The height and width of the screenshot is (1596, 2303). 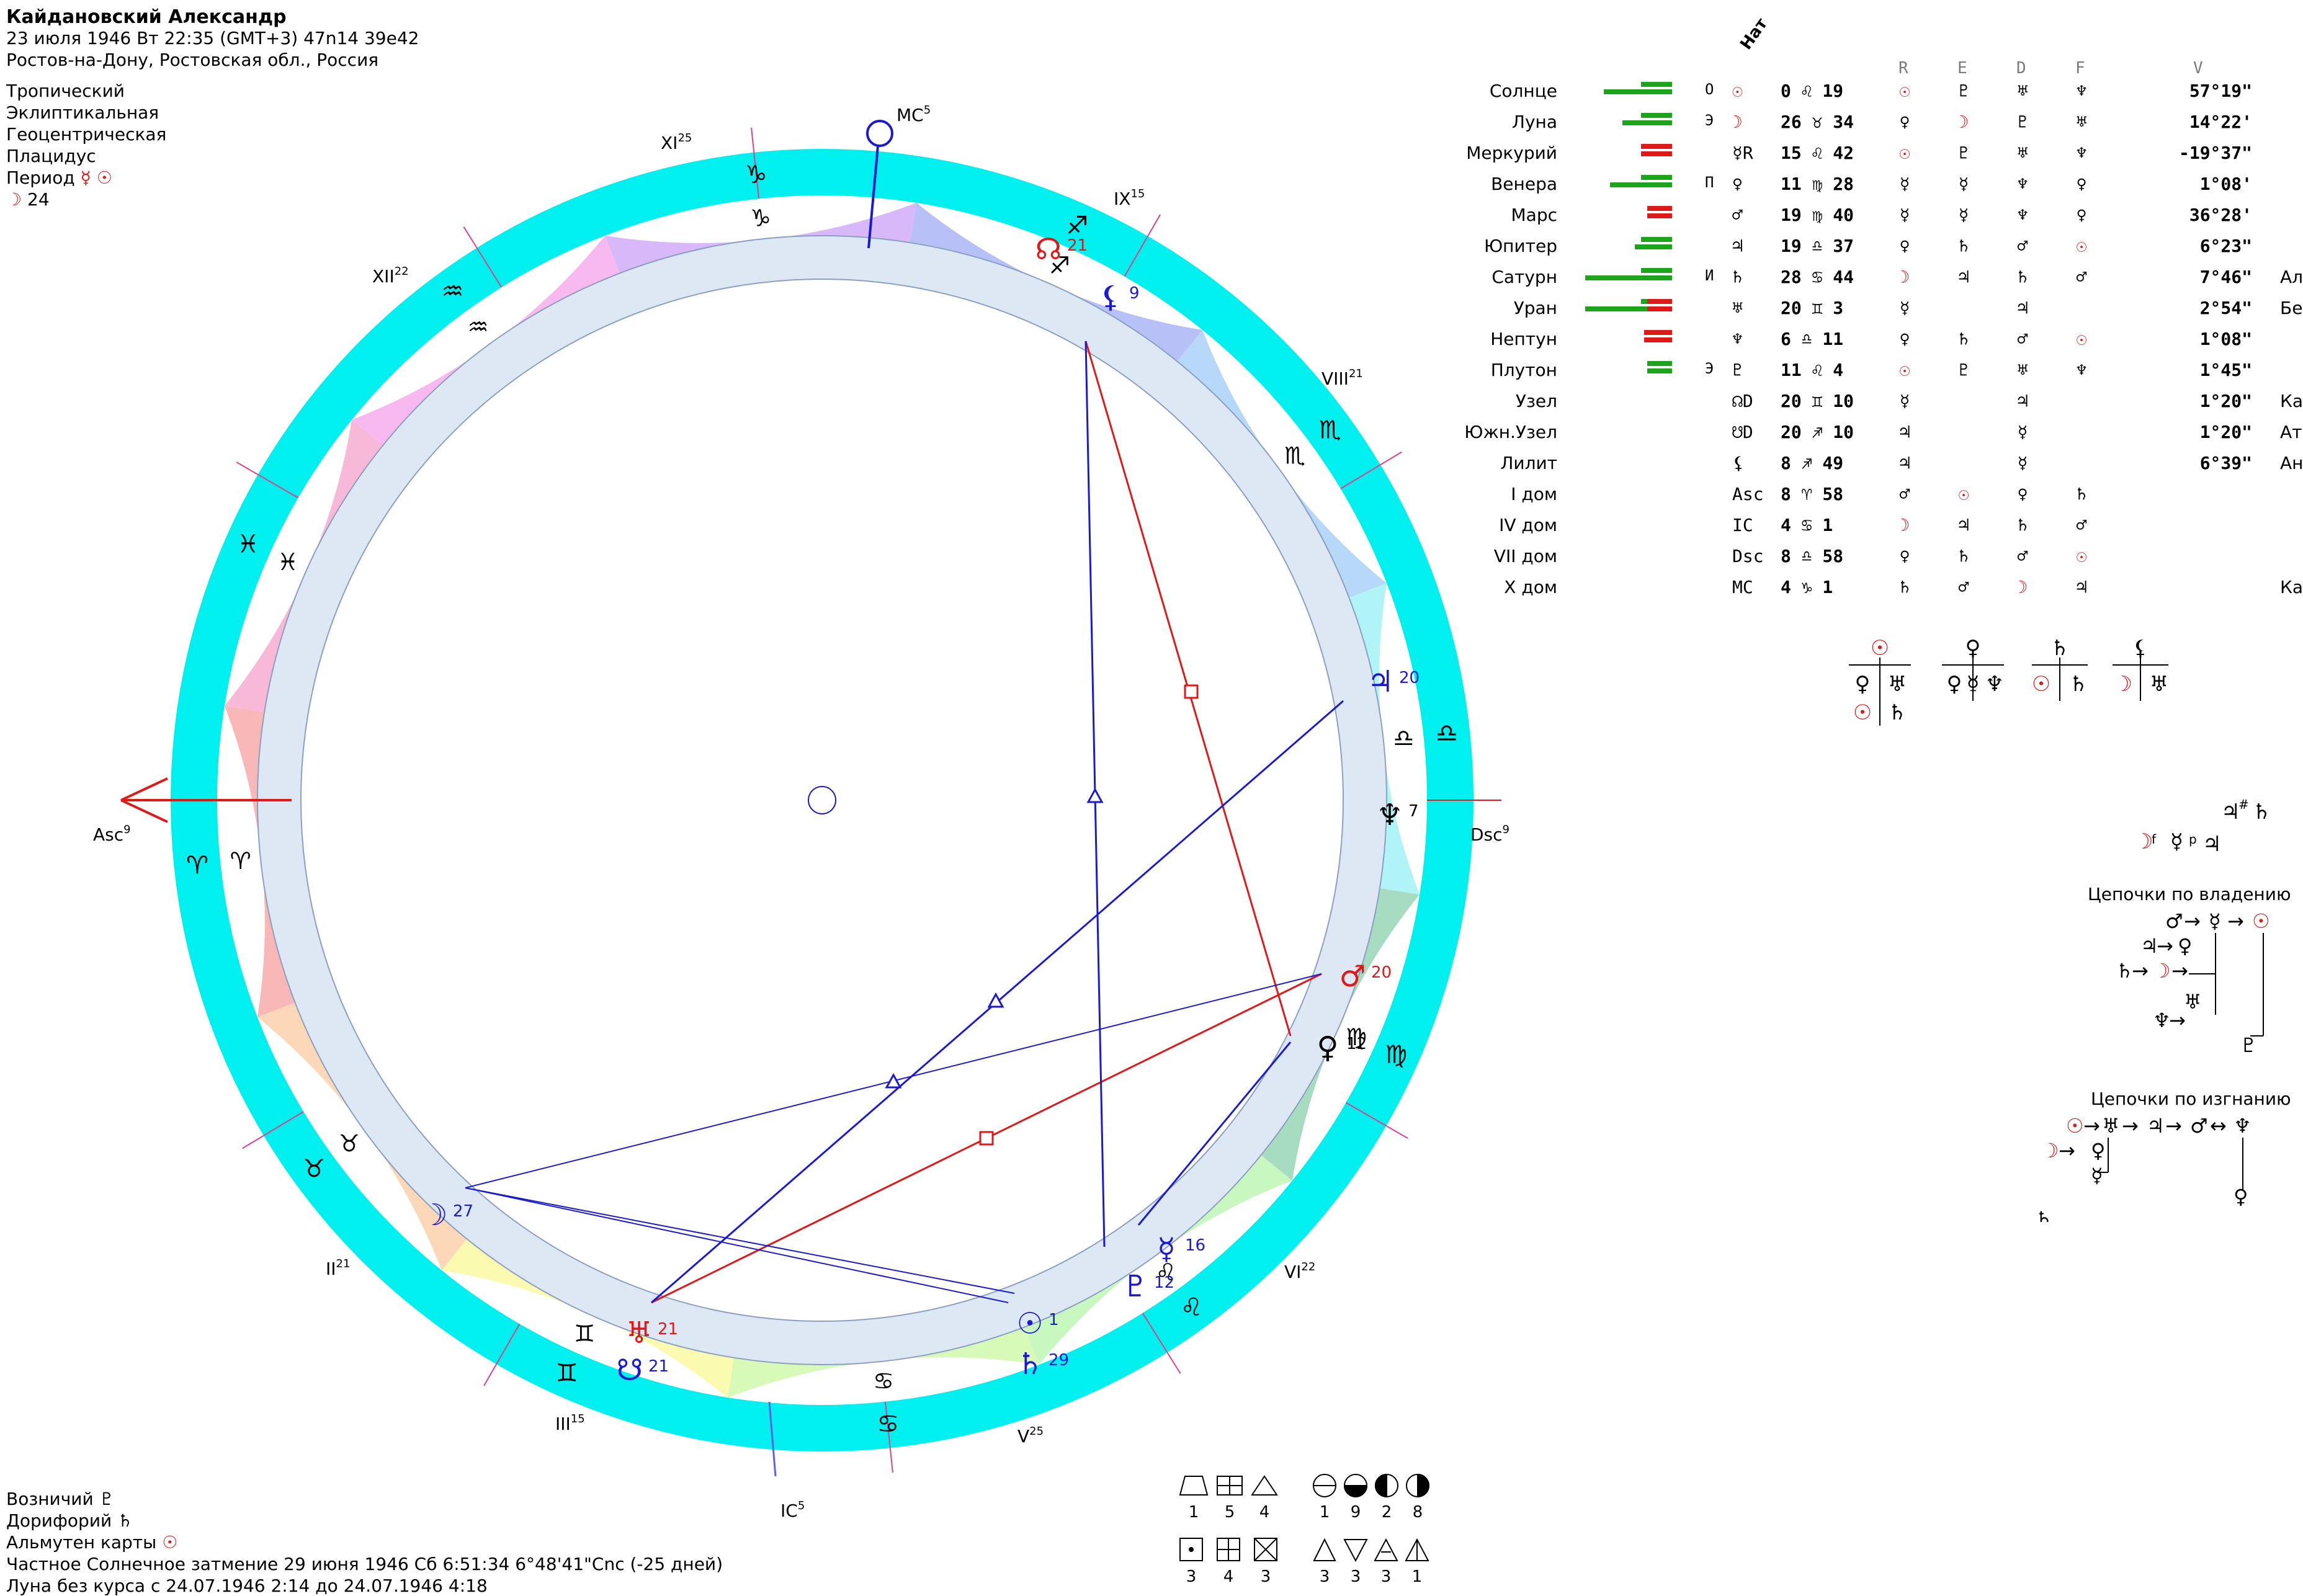 I want to click on planet-glyph: ☉, so click(x=1029, y=1323).